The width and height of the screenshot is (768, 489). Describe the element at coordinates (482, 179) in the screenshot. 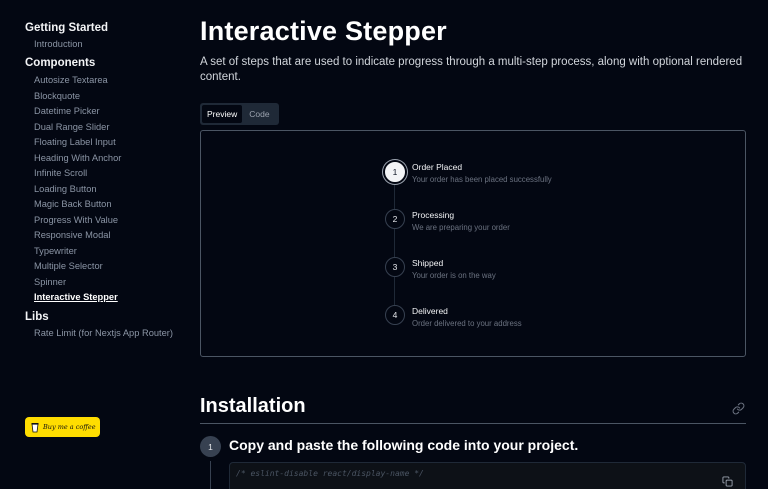

I see `stepper-step-1-description: Your order has been placed successfully` at that location.